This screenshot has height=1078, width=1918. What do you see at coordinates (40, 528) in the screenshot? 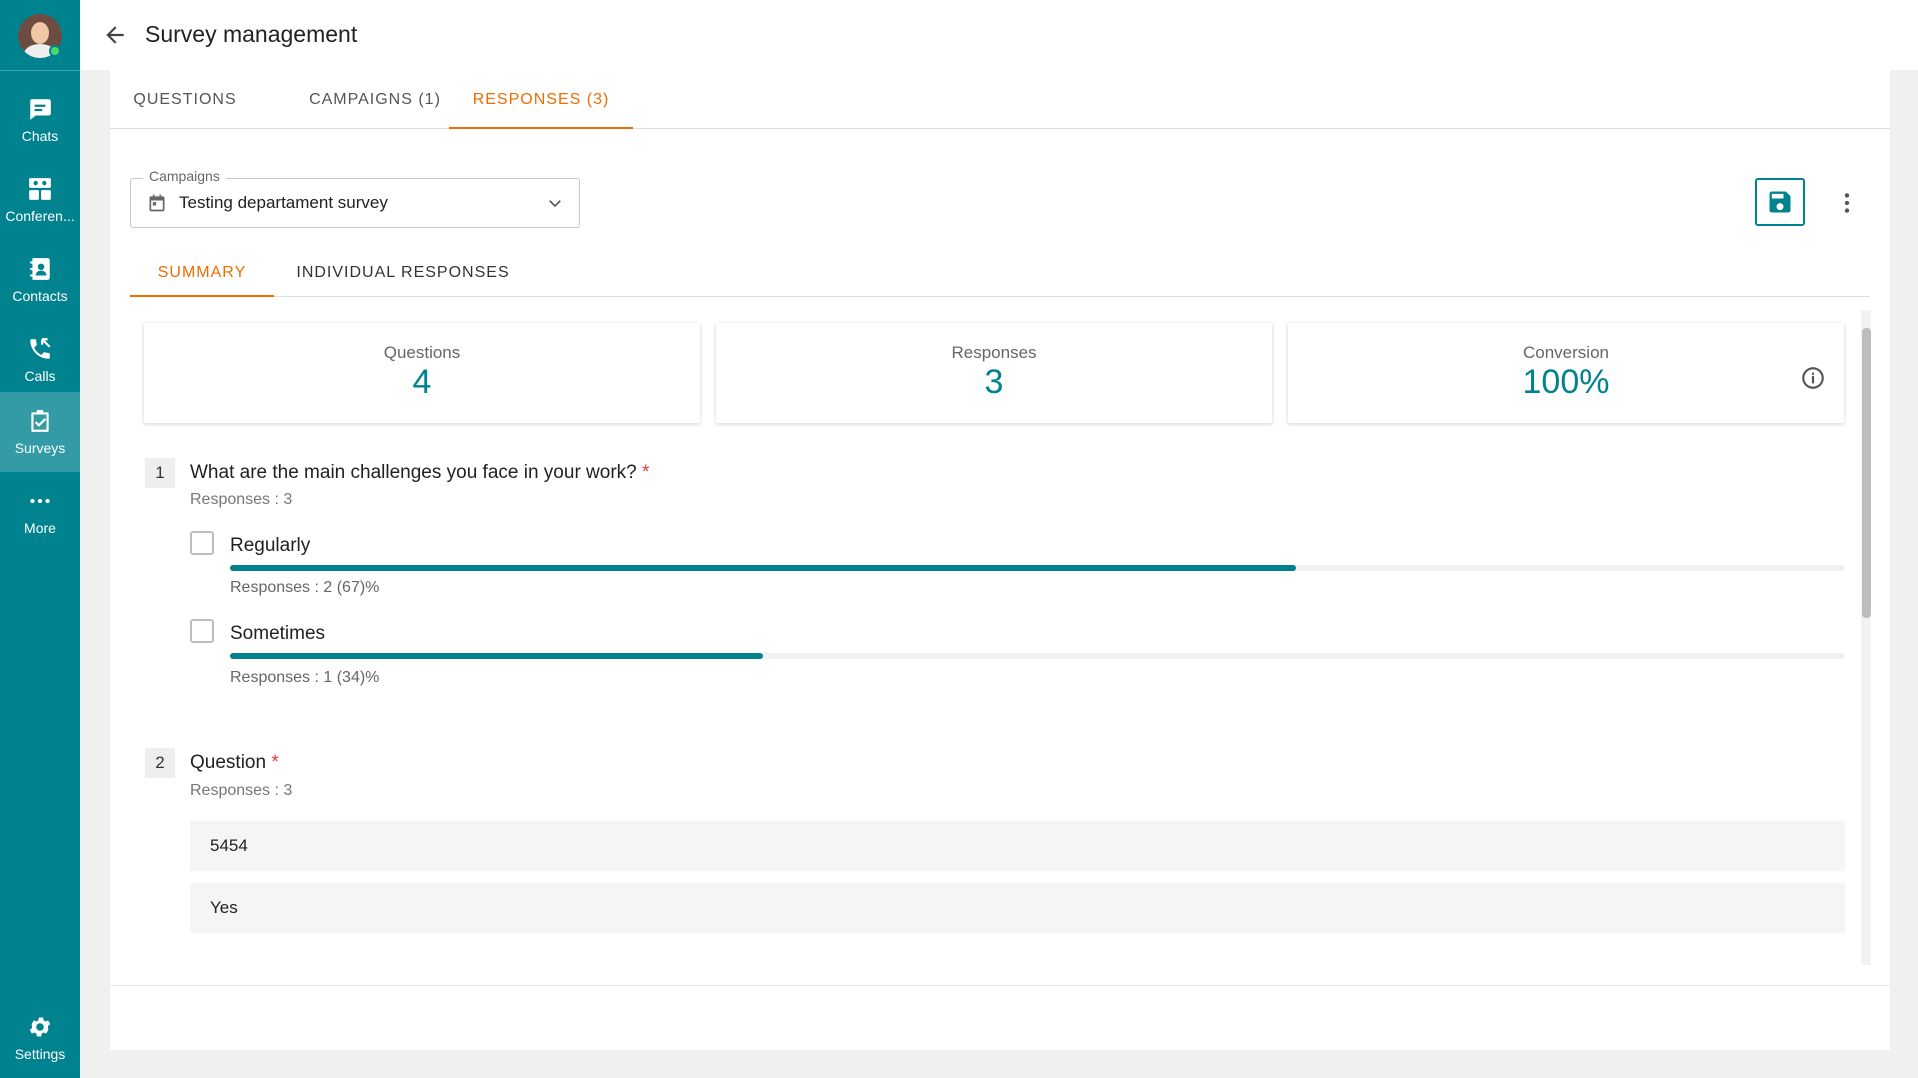
I see `sidebar-item-label: More` at bounding box center [40, 528].